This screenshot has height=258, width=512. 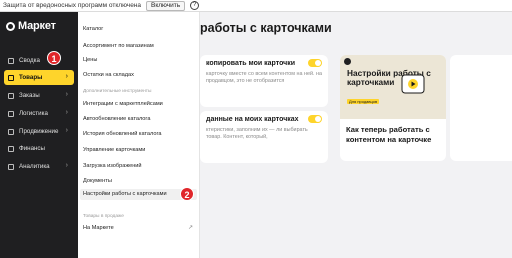 I want to click on submenu-item-catalog: Каталог, so click(x=93, y=29).